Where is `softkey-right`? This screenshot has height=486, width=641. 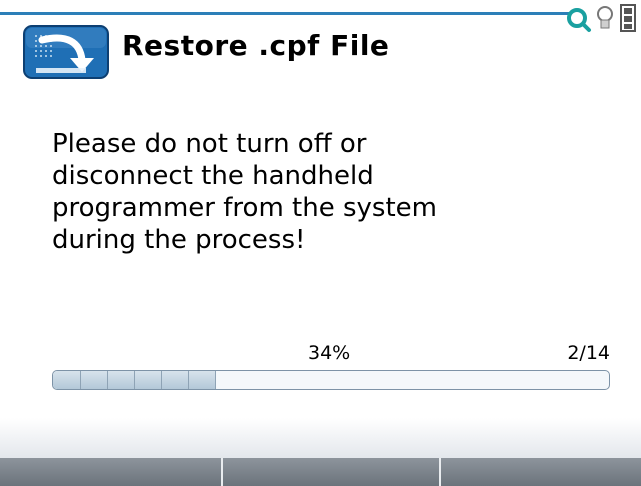 softkey-right is located at coordinates (541, 472).